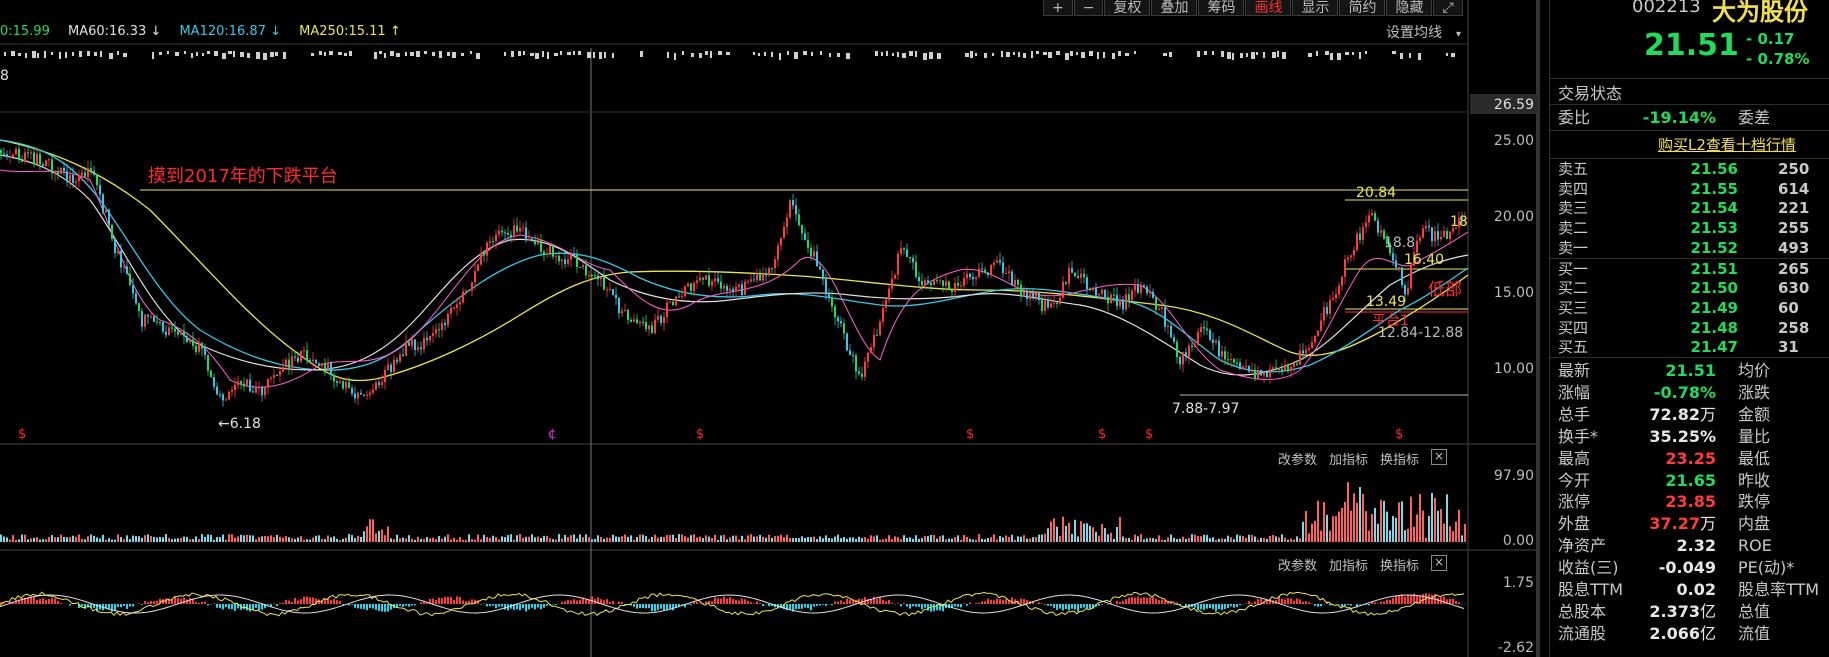  What do you see at coordinates (1297, 564) in the screenshot?
I see `macd-edit-params-button: 改参数` at bounding box center [1297, 564].